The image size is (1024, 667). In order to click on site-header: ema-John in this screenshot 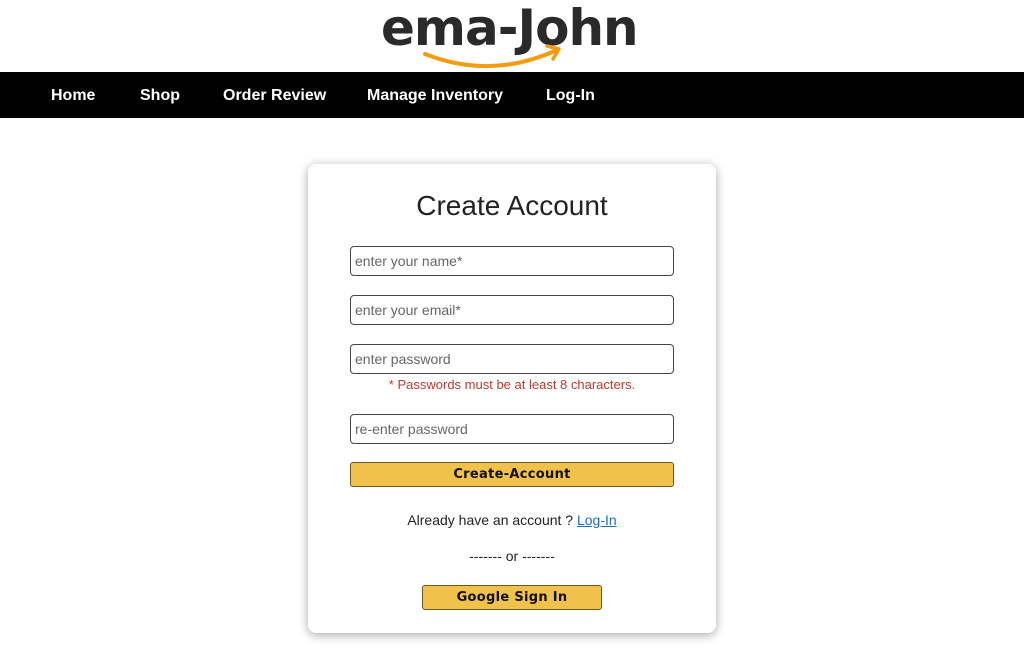, I will do `click(512, 36)`.